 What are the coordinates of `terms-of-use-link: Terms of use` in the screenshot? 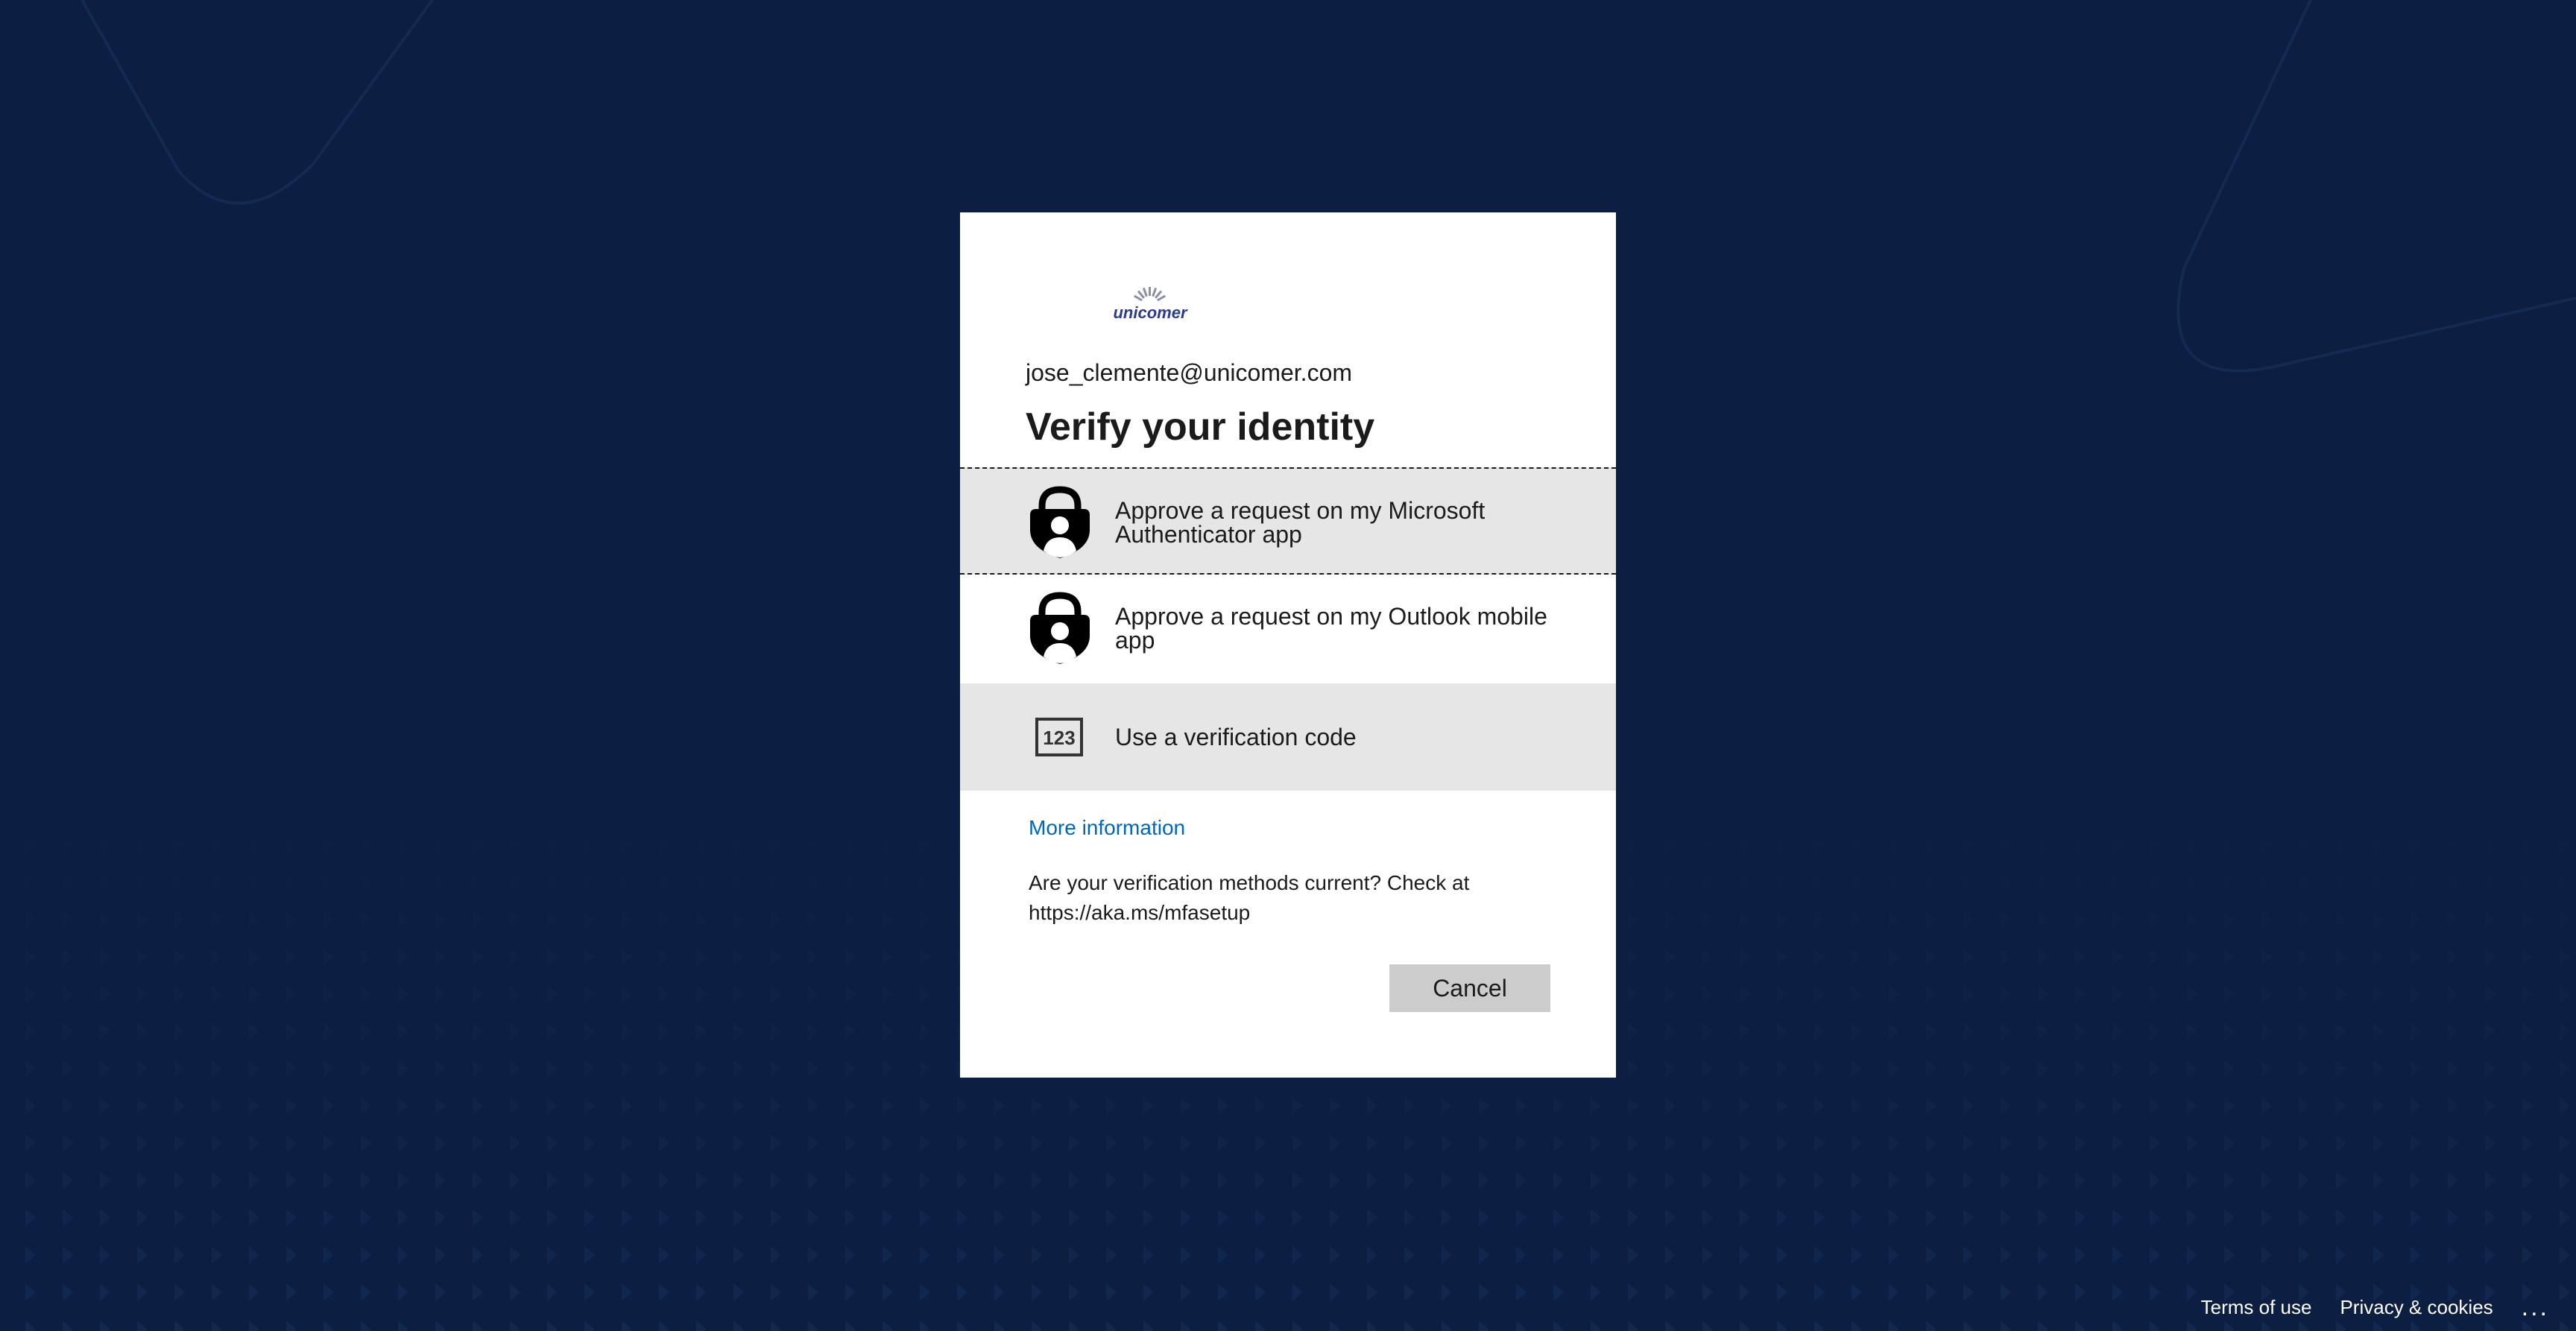 It's located at (2256, 1307).